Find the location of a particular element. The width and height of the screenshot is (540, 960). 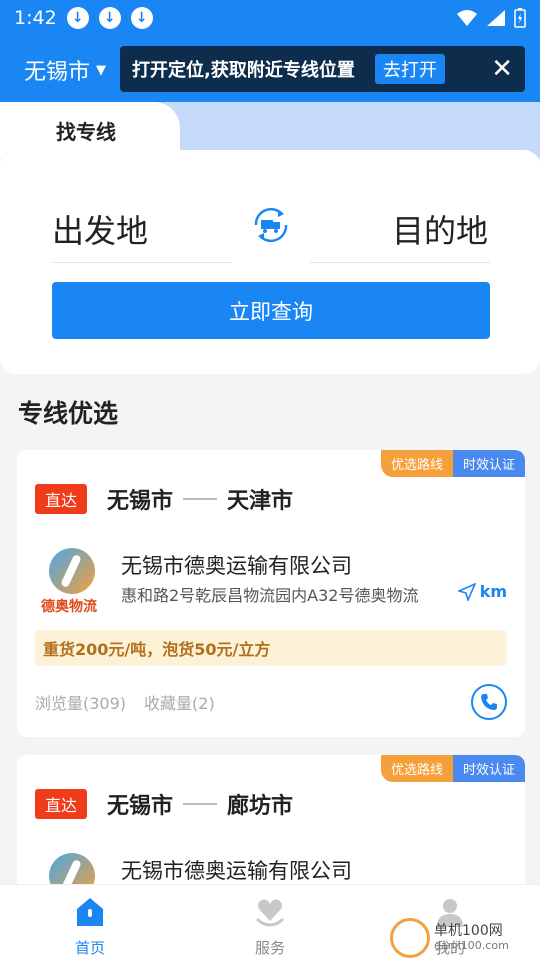

nav-home: 首页 is located at coordinates (90, 926).